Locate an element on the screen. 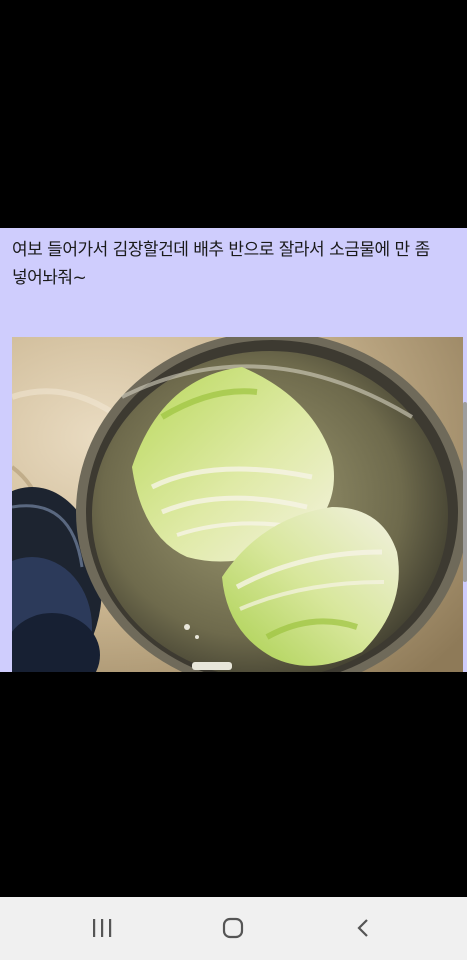  post-caption: 여보 들어가서 김장할건데 배추 반으로 잘라서 소금물에 만 좀 넣어놔줘~ is located at coordinates (221, 264).